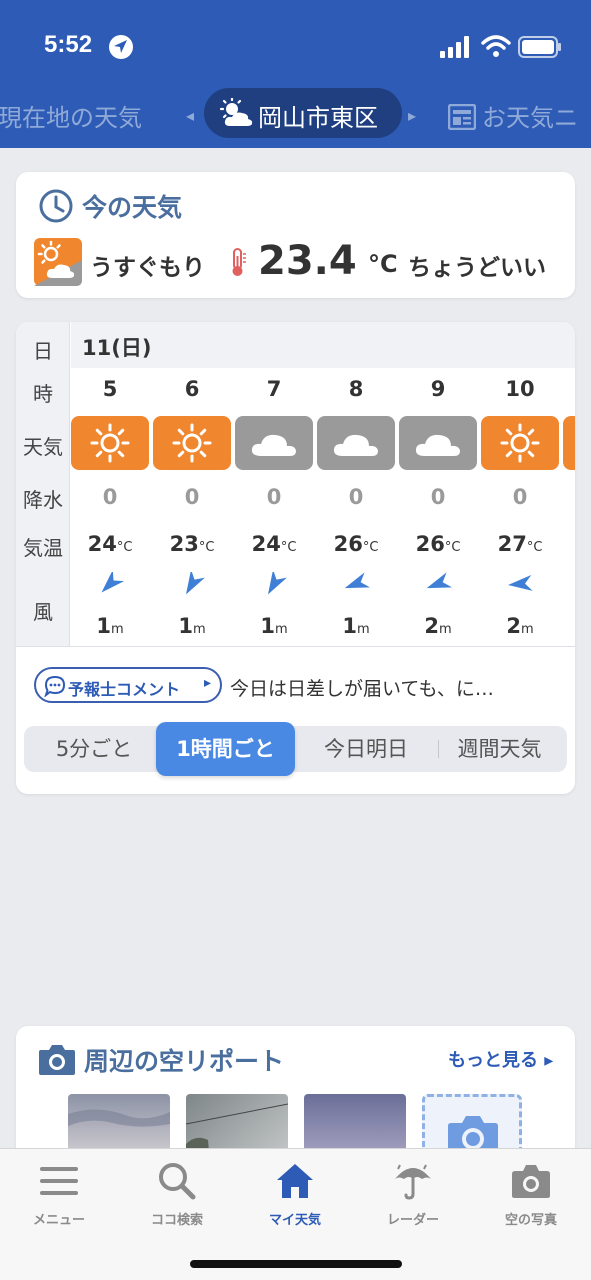 The height and width of the screenshot is (1280, 591). What do you see at coordinates (56, 206) in the screenshot?
I see `clock-icon` at bounding box center [56, 206].